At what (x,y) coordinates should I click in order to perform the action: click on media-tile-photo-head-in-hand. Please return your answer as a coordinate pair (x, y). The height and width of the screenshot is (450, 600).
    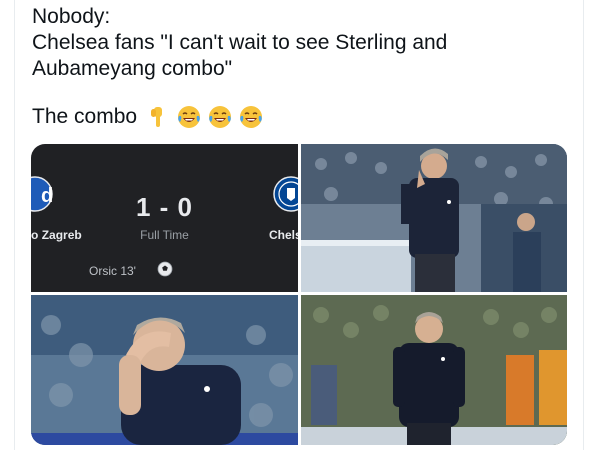
    Looking at the image, I should click on (434, 218).